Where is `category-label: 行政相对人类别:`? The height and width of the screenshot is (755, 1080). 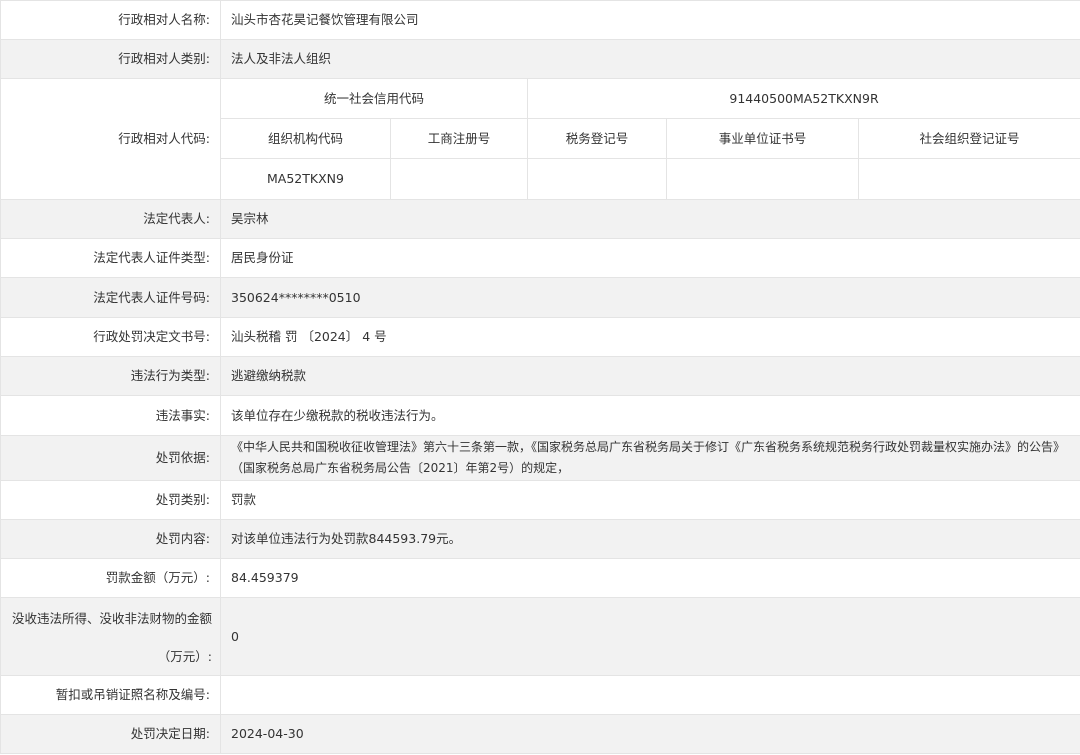 category-label: 行政相对人类别: is located at coordinates (110, 59).